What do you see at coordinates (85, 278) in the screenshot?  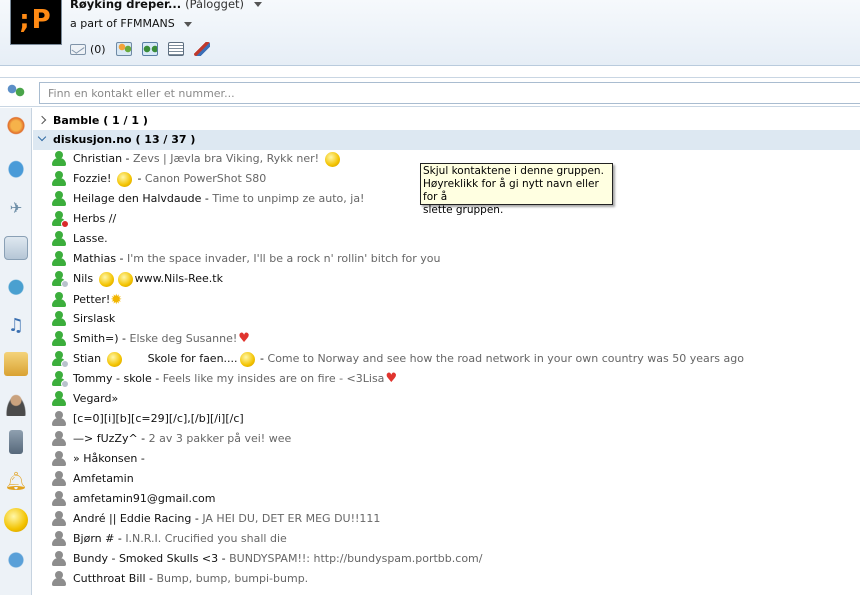 I see `contact-name: Nils` at bounding box center [85, 278].